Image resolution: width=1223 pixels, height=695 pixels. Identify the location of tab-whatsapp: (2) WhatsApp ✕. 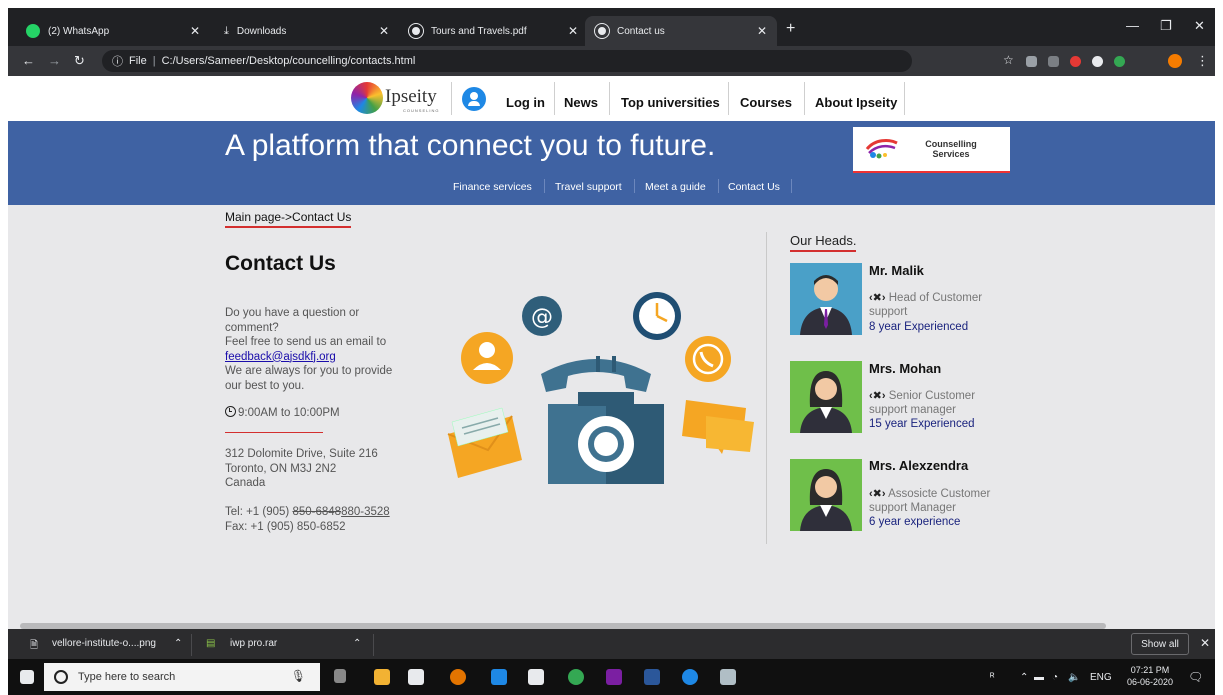
(113, 31).